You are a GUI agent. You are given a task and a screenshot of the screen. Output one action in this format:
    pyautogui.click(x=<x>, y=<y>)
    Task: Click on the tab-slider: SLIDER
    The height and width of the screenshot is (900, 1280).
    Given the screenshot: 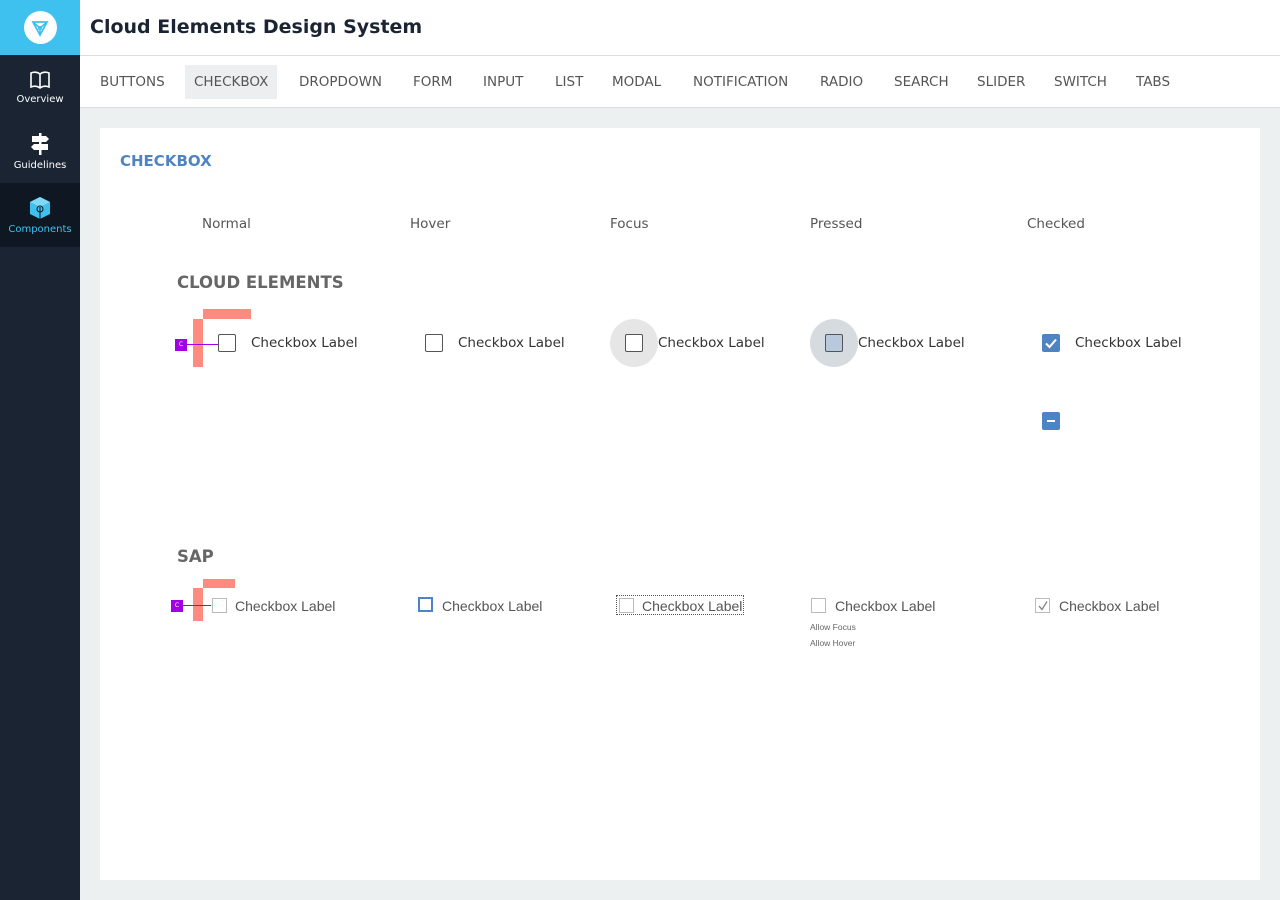 What is the action you would take?
    pyautogui.click(x=1001, y=82)
    